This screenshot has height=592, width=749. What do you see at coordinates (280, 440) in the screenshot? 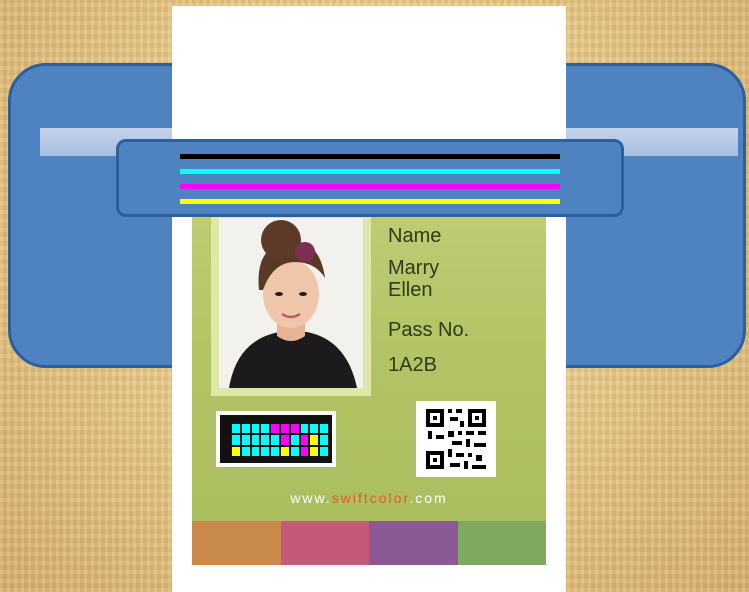
I see `color-grid` at bounding box center [280, 440].